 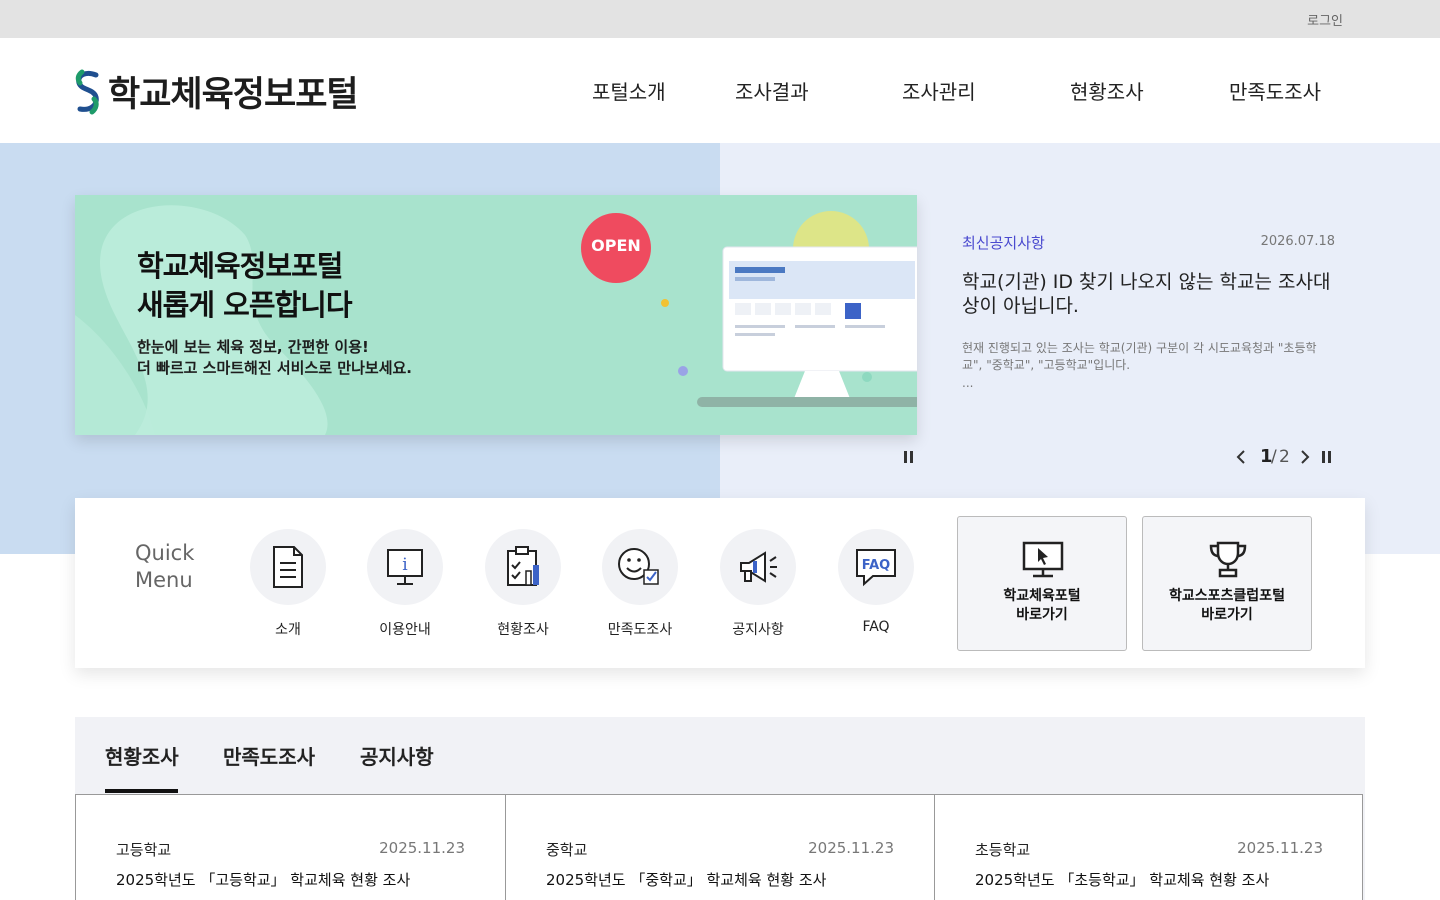 What do you see at coordinates (1042, 583) in the screenshot?
I see `school-pe-portal-link: 학교체육포털 바로가기` at bounding box center [1042, 583].